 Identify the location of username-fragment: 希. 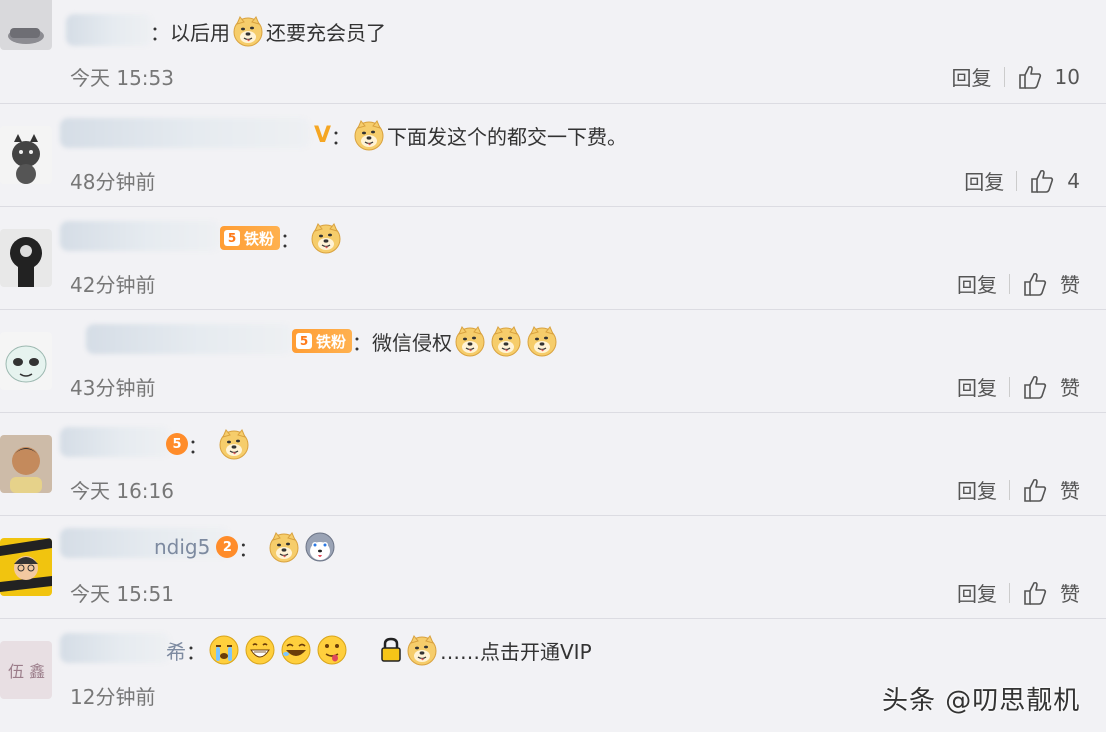
(176, 651).